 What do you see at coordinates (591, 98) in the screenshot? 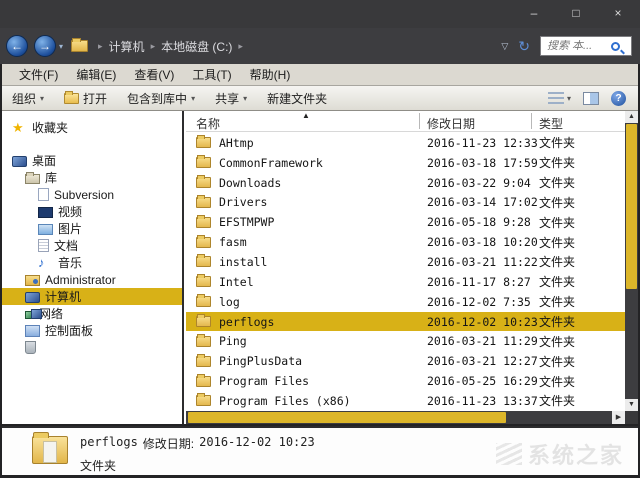
I see `preview-pane-icon` at bounding box center [591, 98].